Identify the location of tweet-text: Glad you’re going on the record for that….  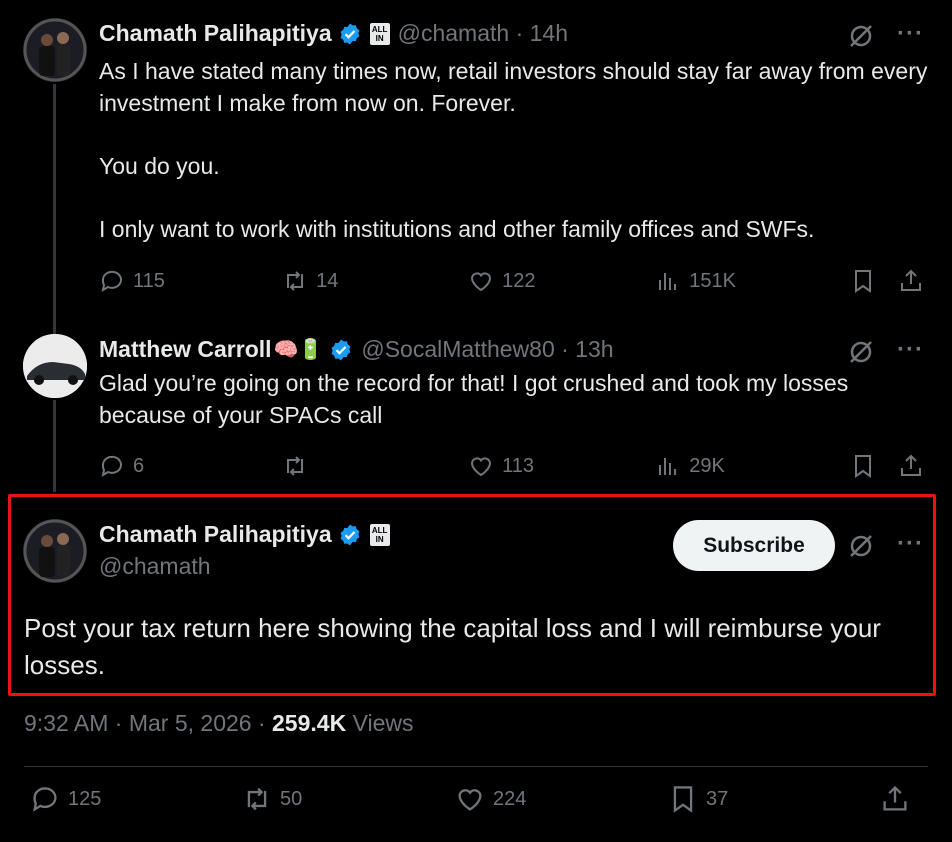
(477, 399).